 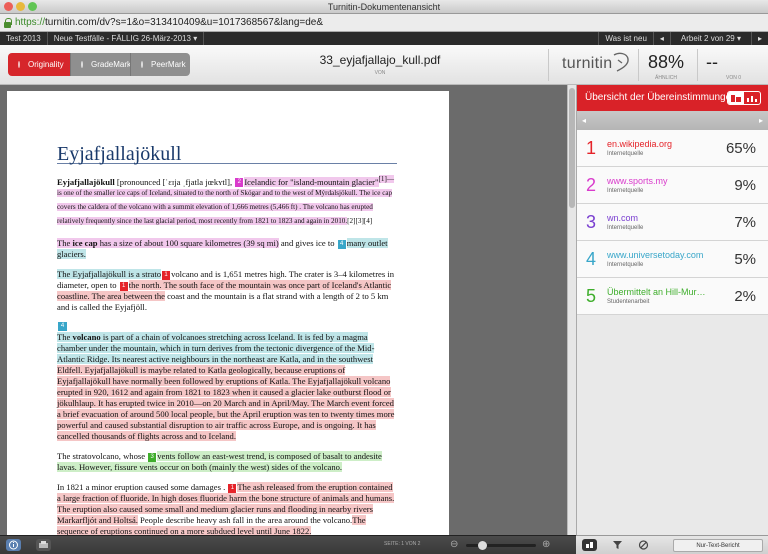 What do you see at coordinates (745, 296) in the screenshot?
I see `match-percent: 2%` at bounding box center [745, 296].